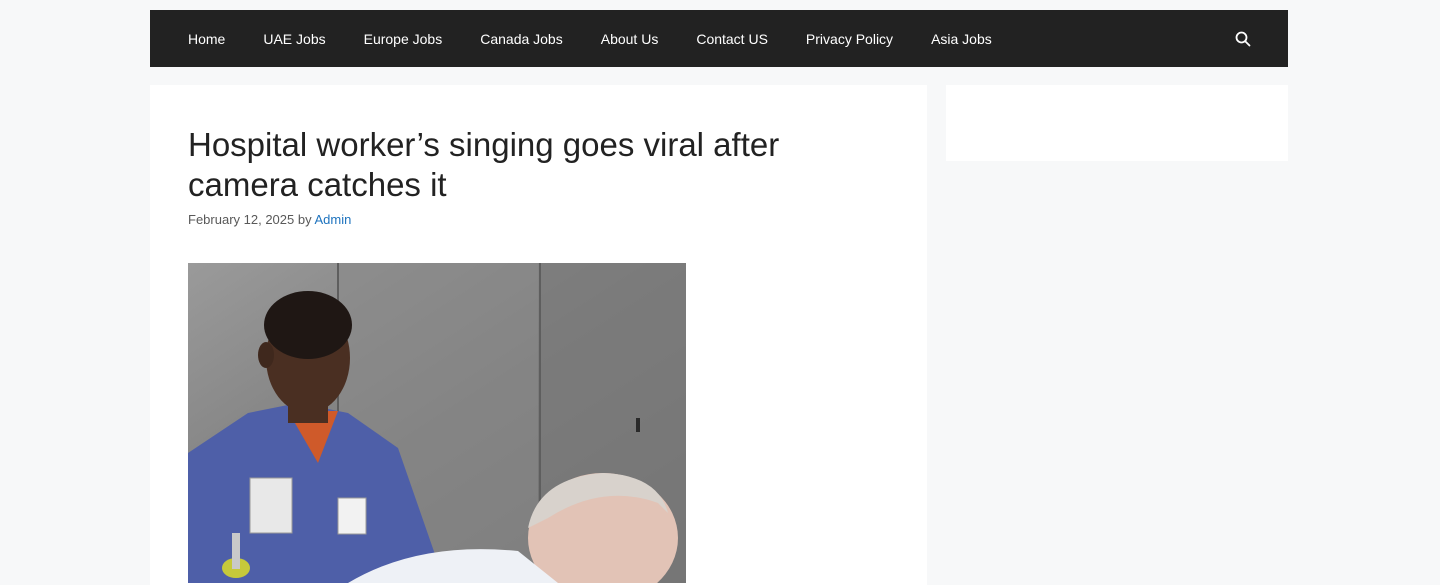  What do you see at coordinates (521, 38) in the screenshot?
I see `nav-item-canada-jobs: Canada Jobs` at bounding box center [521, 38].